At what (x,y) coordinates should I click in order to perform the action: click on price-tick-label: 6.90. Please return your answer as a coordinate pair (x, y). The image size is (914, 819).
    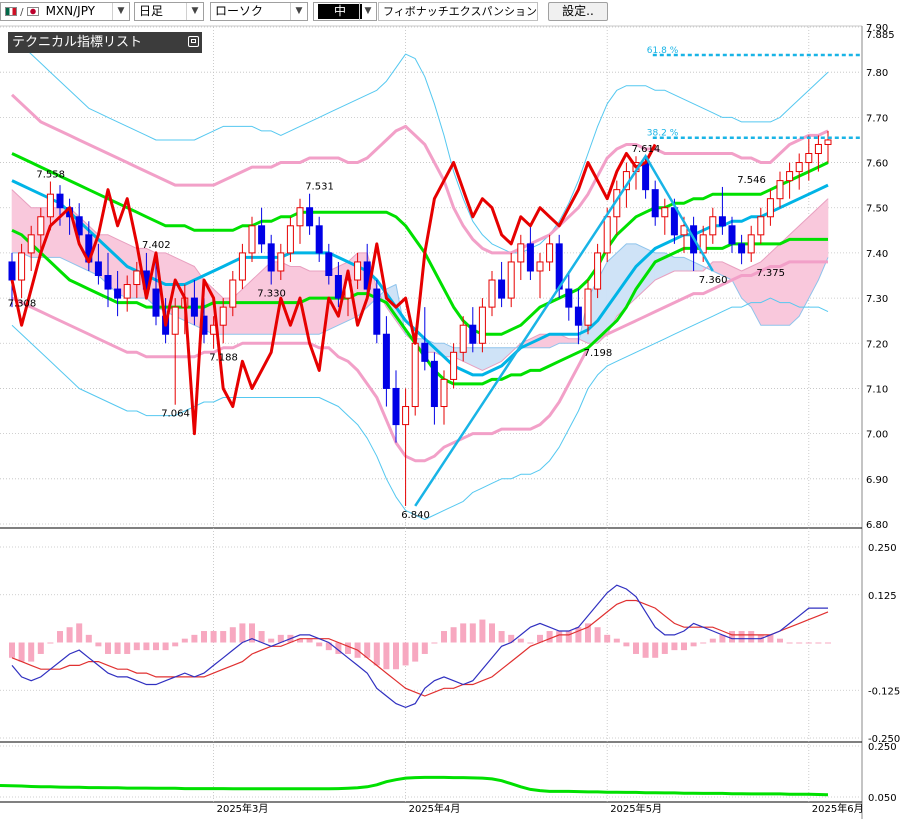
    Looking at the image, I should click on (877, 480).